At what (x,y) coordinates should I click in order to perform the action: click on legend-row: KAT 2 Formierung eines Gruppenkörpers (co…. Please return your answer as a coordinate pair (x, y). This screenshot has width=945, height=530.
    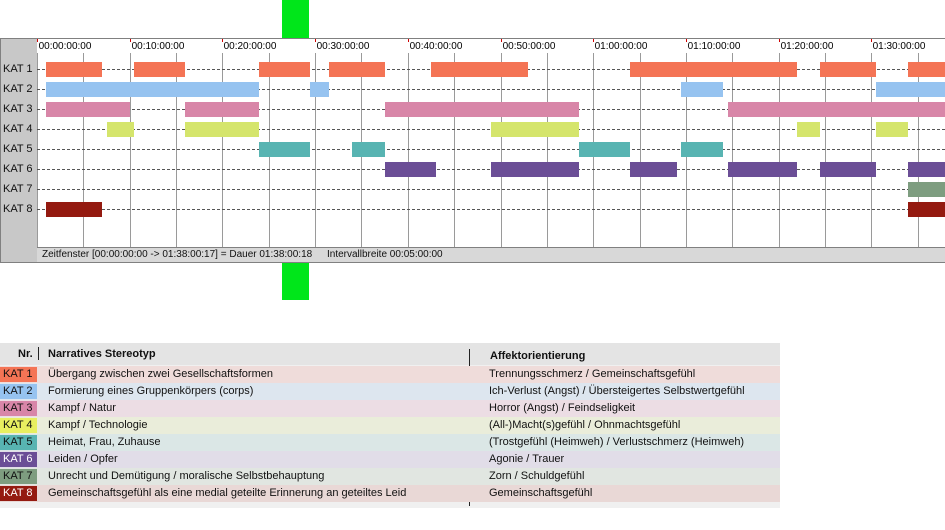
    Looking at the image, I should click on (390, 391).